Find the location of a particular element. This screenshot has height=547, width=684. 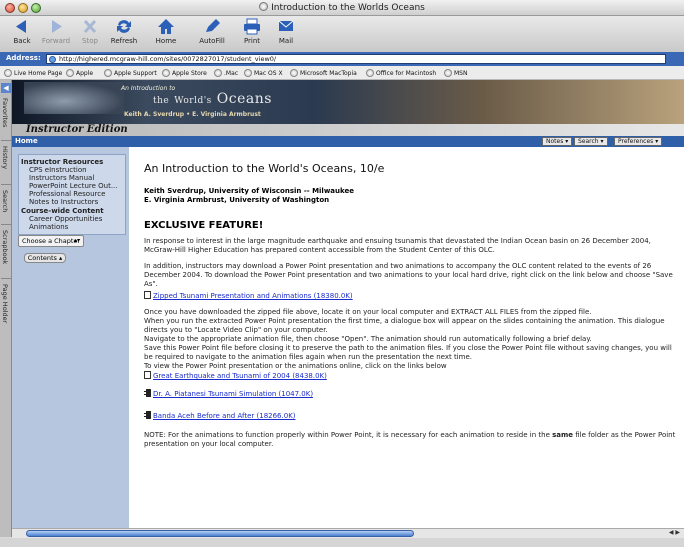

search-menu: Search ▾ is located at coordinates (591, 141).